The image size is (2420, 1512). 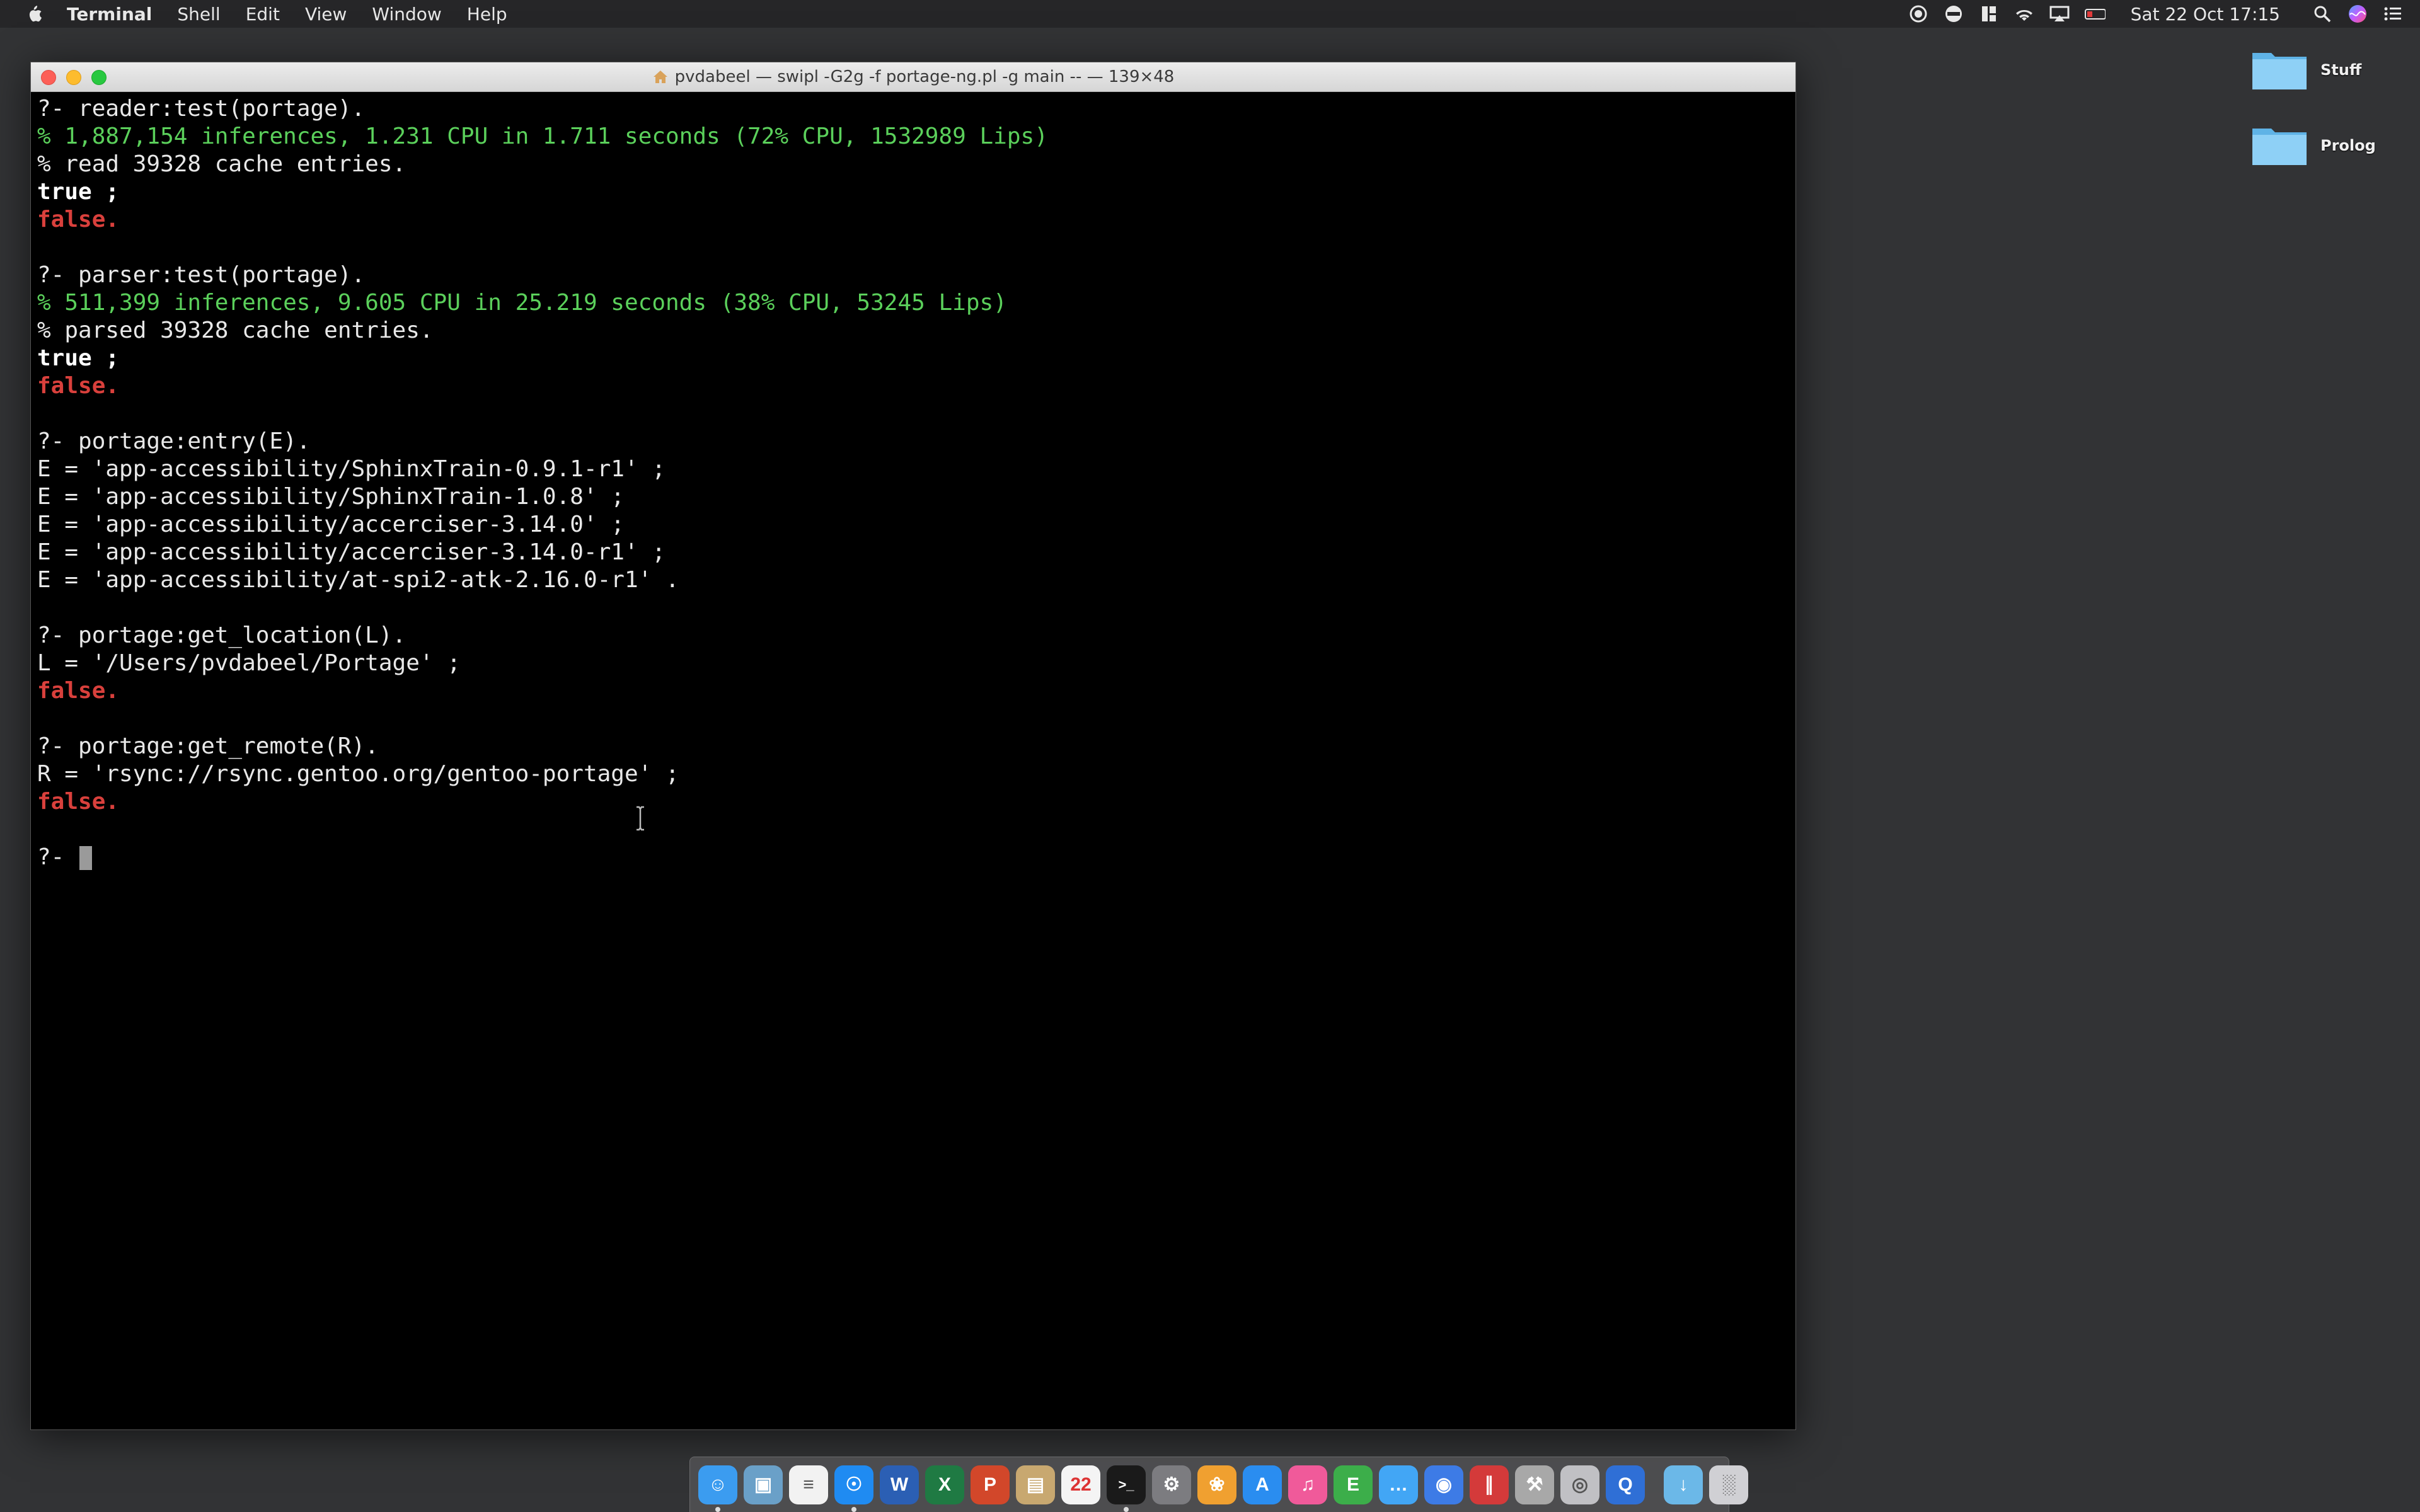 What do you see at coordinates (913, 331) in the screenshot?
I see `terminal-line: % parsed 39328 cache entries.` at bounding box center [913, 331].